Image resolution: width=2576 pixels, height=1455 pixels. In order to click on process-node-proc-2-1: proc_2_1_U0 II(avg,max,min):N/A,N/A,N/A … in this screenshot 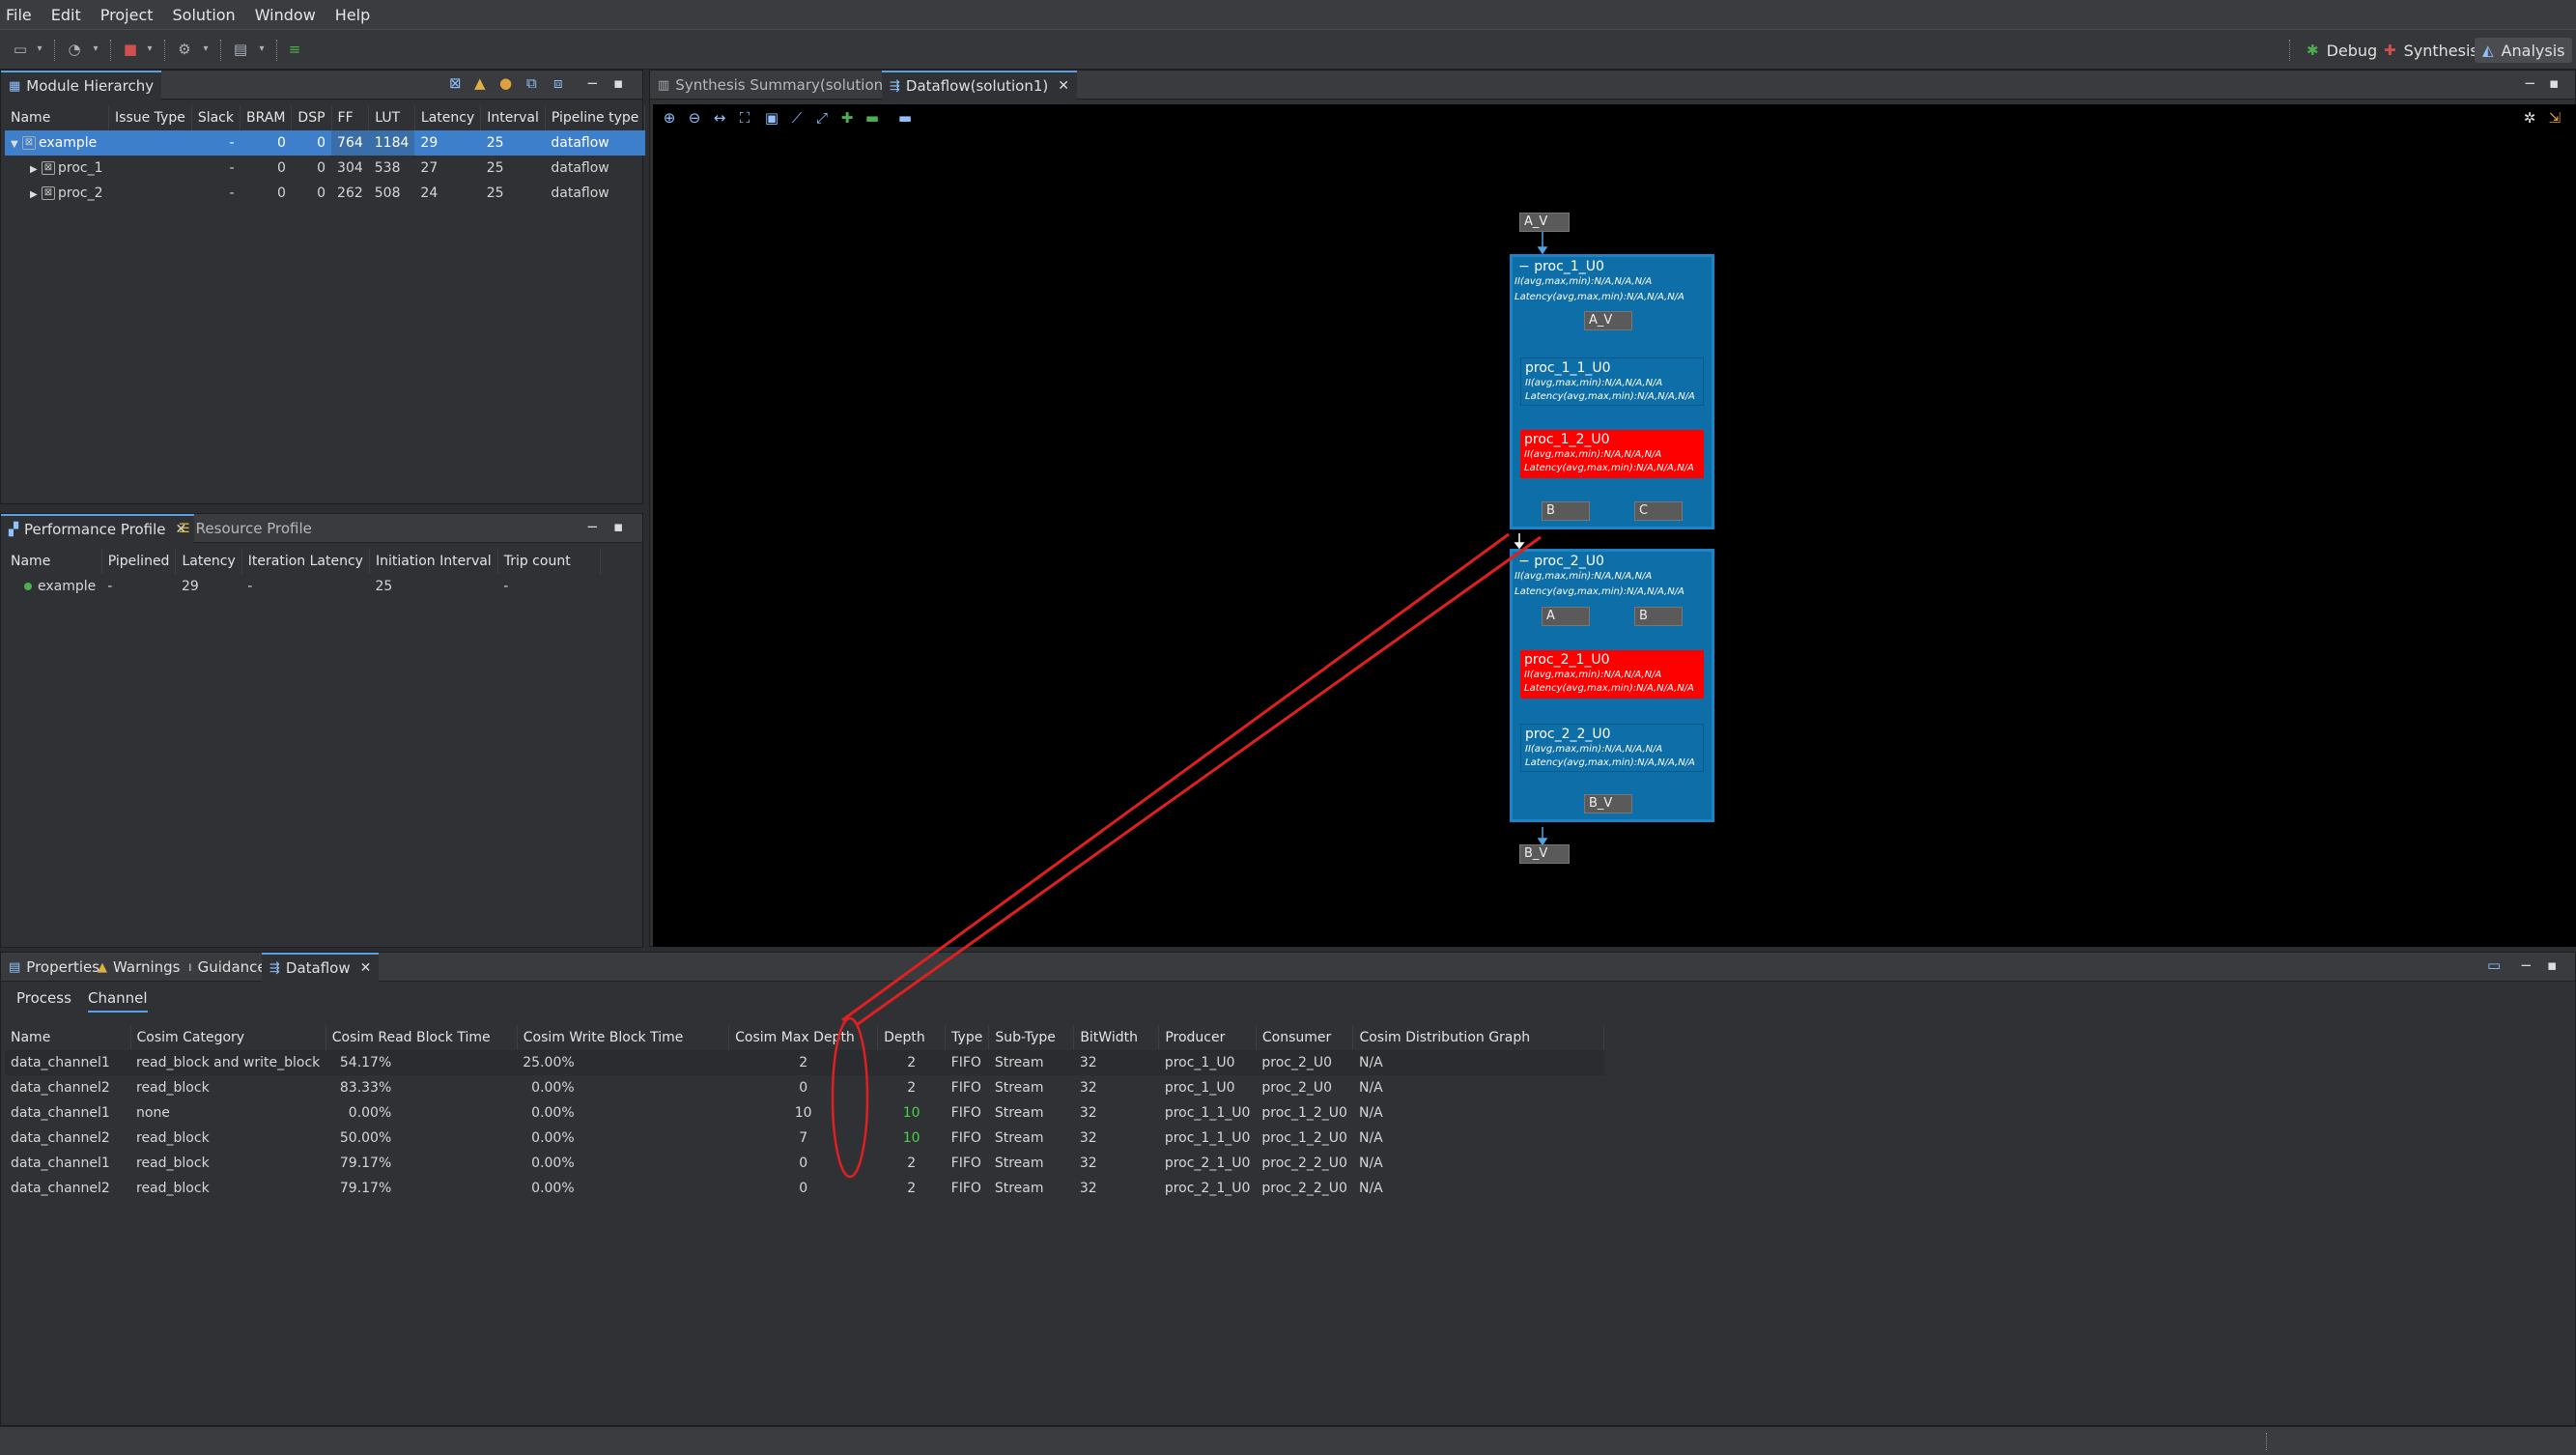, I will do `click(1612, 675)`.